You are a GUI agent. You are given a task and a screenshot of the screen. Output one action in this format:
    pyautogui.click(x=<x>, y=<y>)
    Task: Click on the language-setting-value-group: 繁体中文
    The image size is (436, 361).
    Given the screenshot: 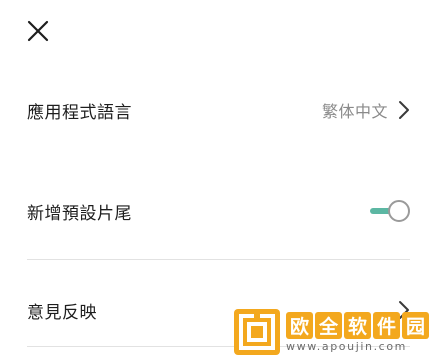 What is the action you would take?
    pyautogui.click(x=366, y=110)
    